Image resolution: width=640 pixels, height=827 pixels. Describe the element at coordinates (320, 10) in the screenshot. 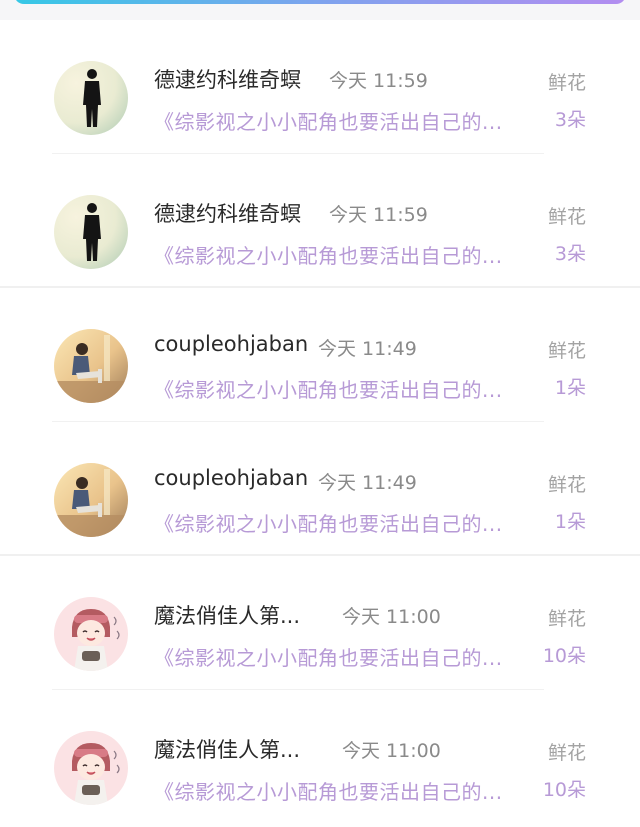

I see `header-strip` at that location.